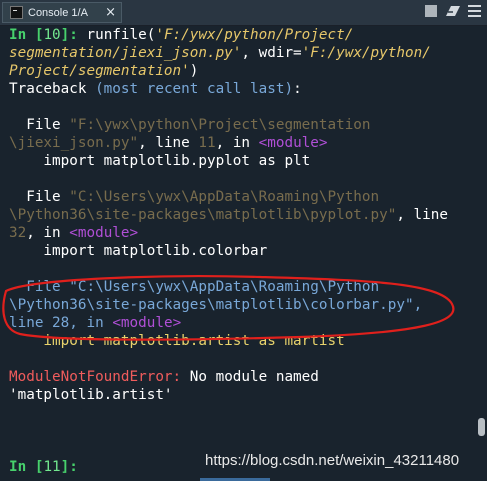 This screenshot has width=487, height=481. Describe the element at coordinates (481, 427) in the screenshot. I see `scrollbar-thumb` at that location.